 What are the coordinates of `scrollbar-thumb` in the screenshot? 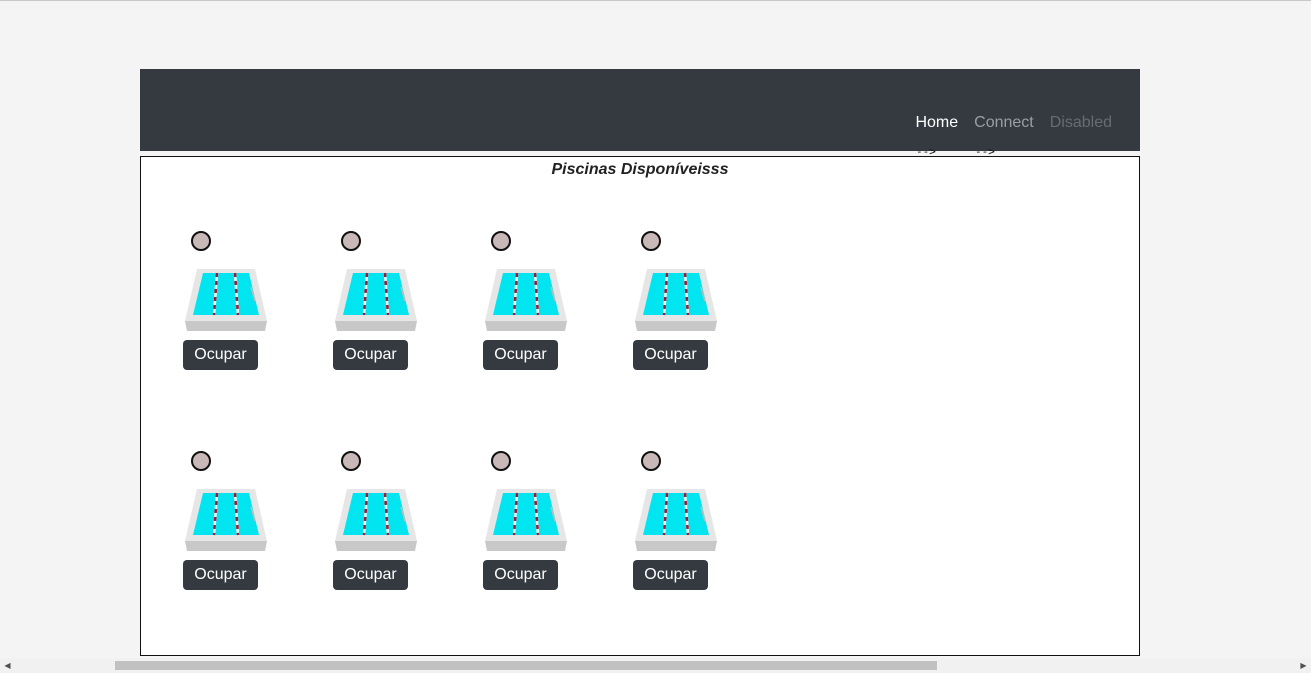 It's located at (526, 665).